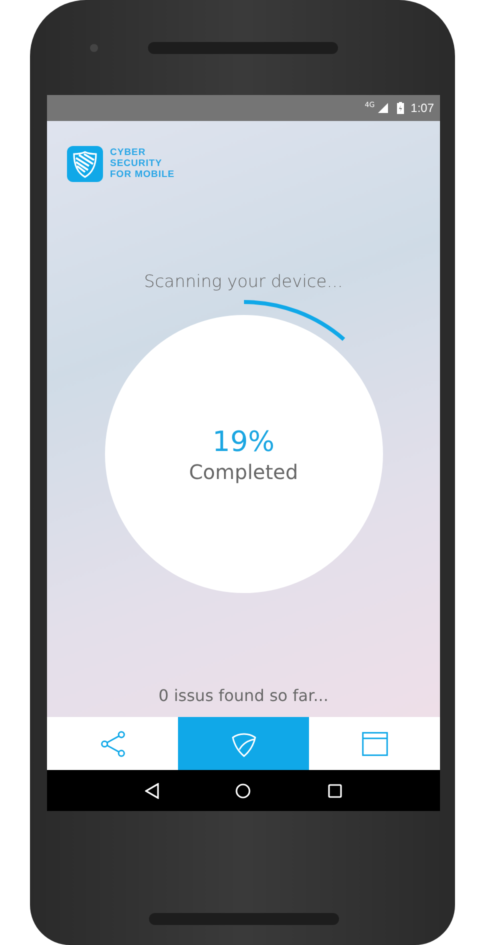 The width and height of the screenshot is (479, 945). I want to click on clock-time: 1:07, so click(422, 108).